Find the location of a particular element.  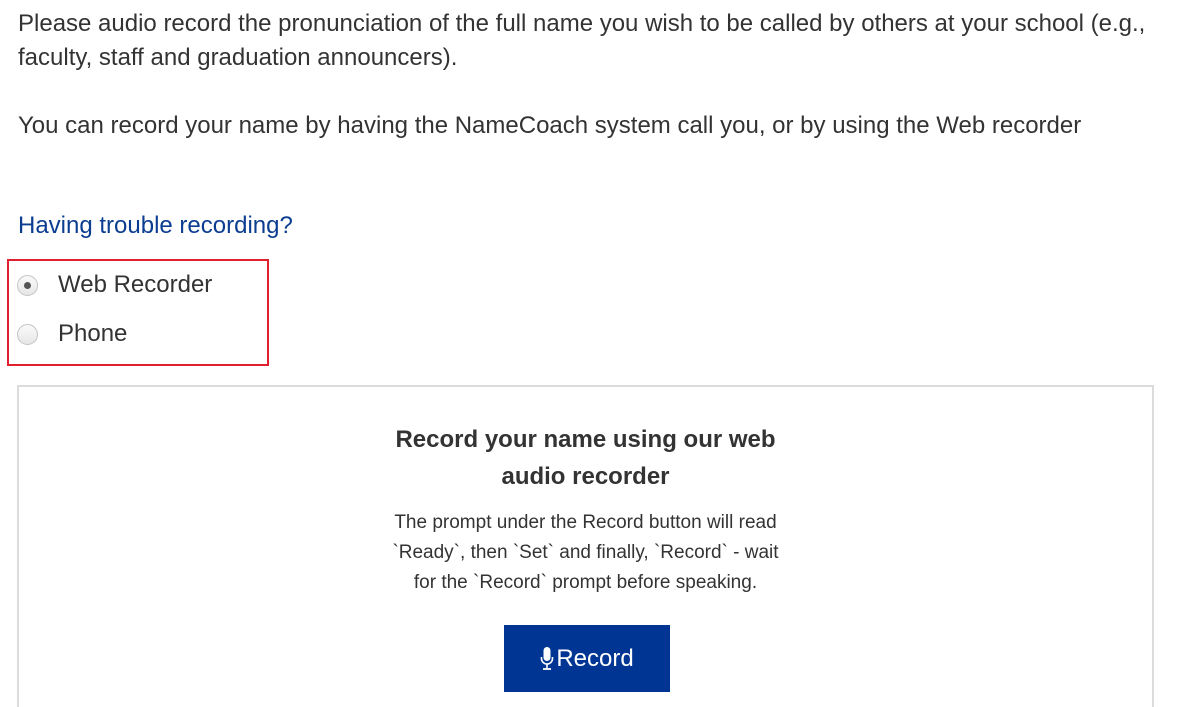

radio-label-phone: Phone is located at coordinates (93, 333).